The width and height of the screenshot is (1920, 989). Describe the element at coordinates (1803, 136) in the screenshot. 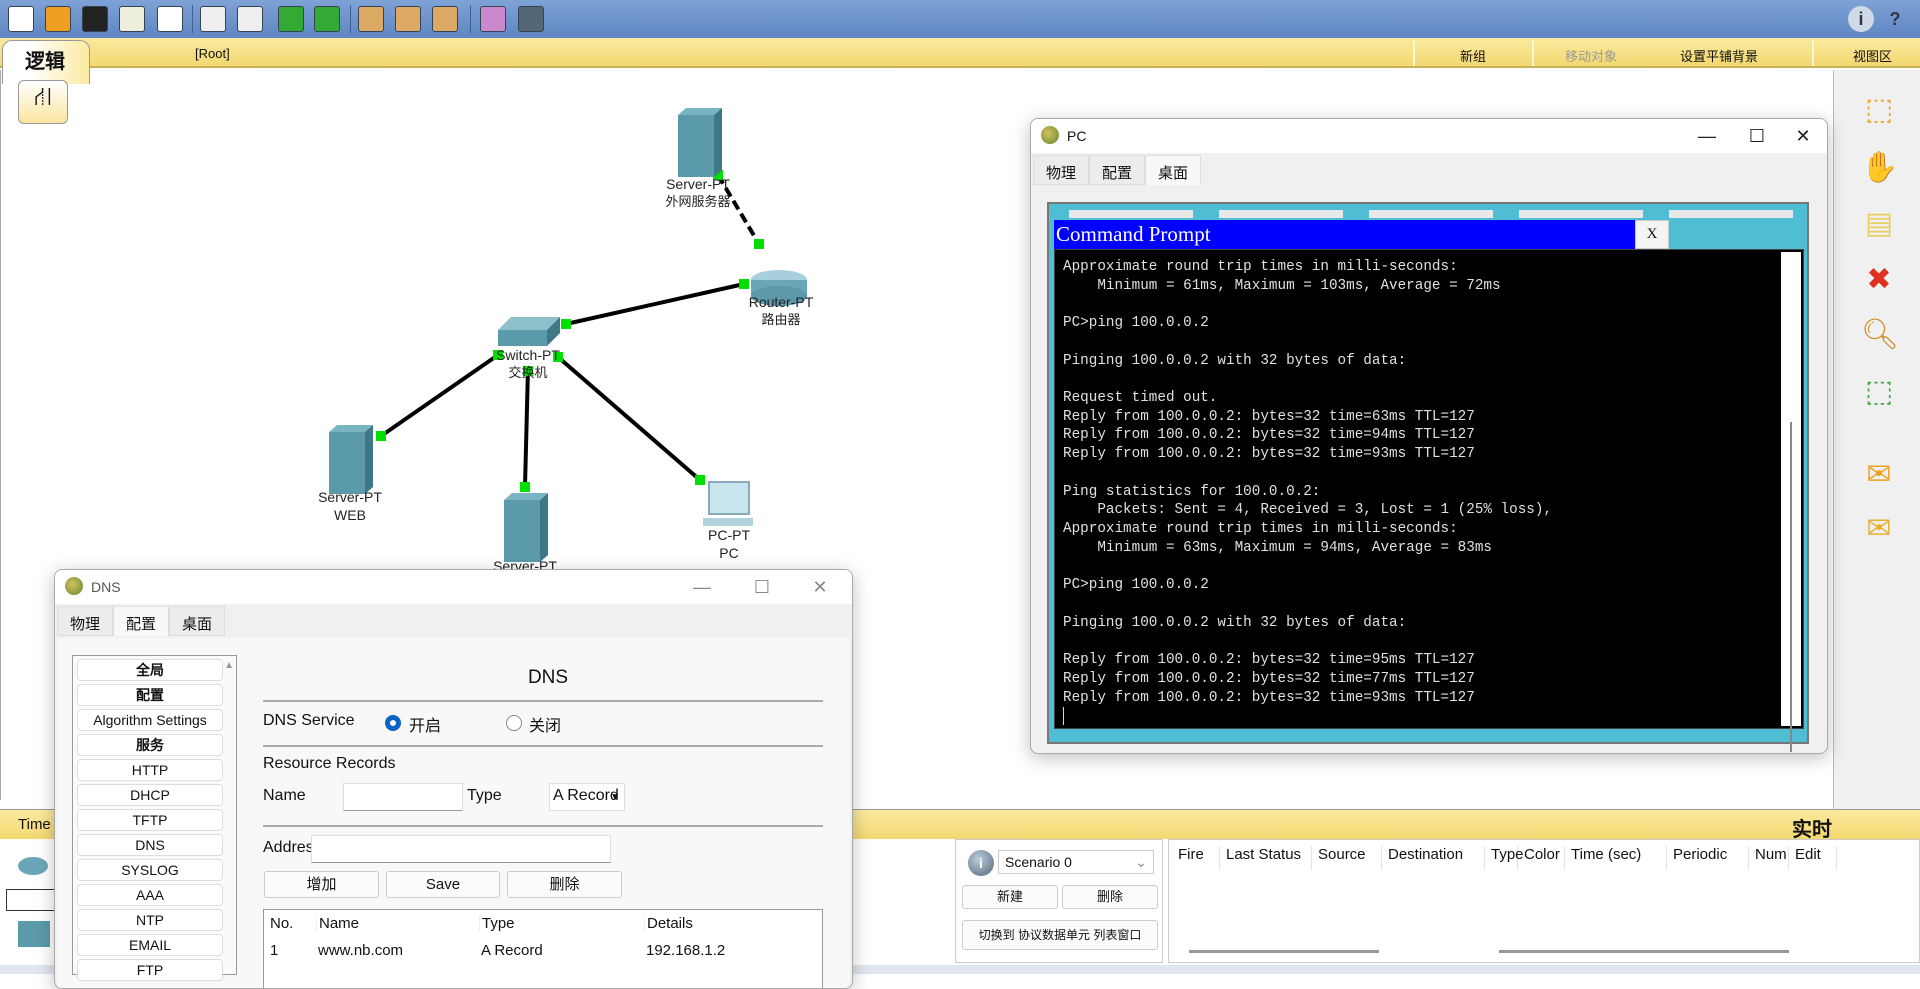

I see `close-button: ✕` at that location.